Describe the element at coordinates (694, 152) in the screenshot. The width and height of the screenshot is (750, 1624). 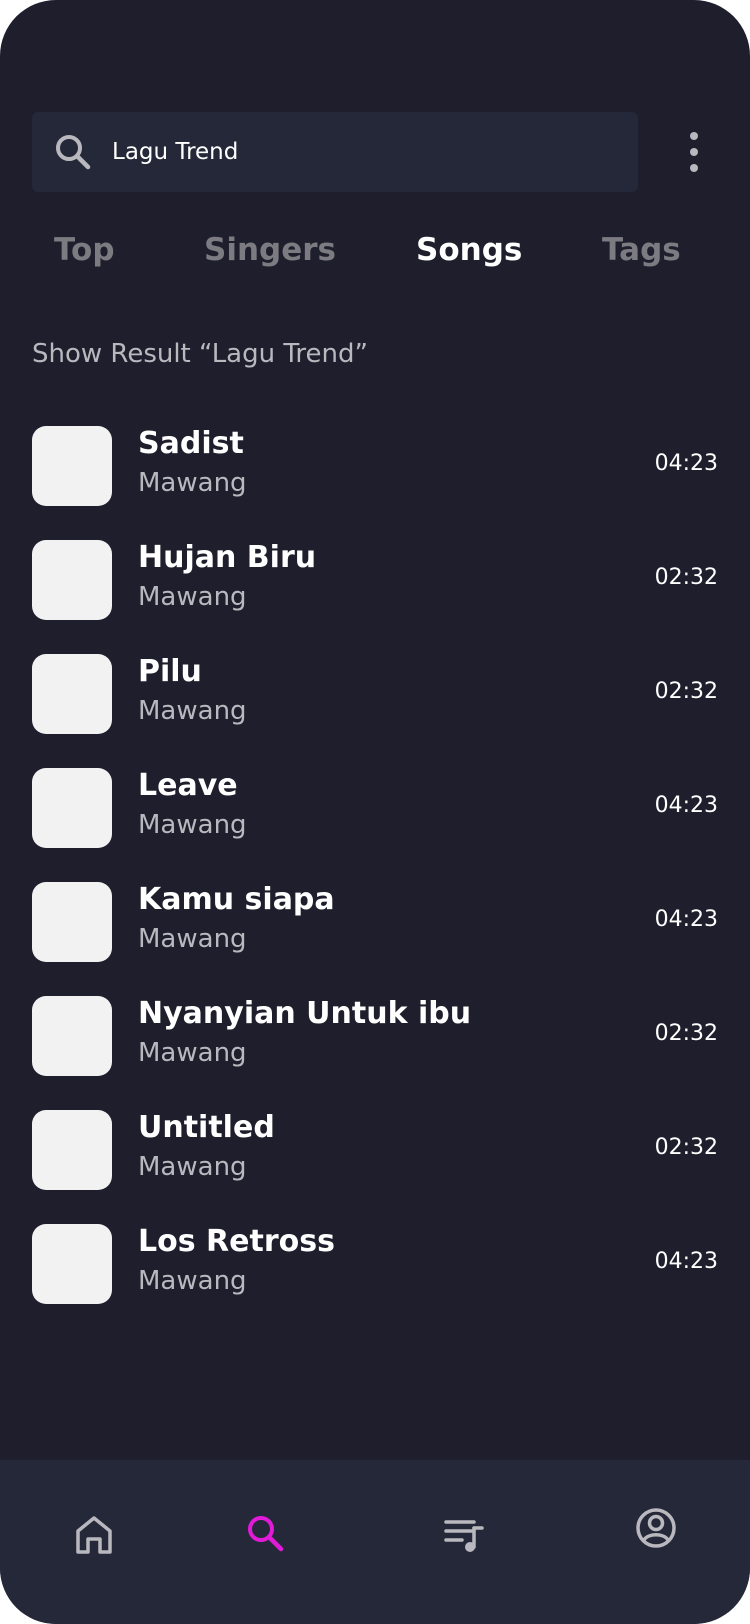
I see `more-vertical-icon` at that location.